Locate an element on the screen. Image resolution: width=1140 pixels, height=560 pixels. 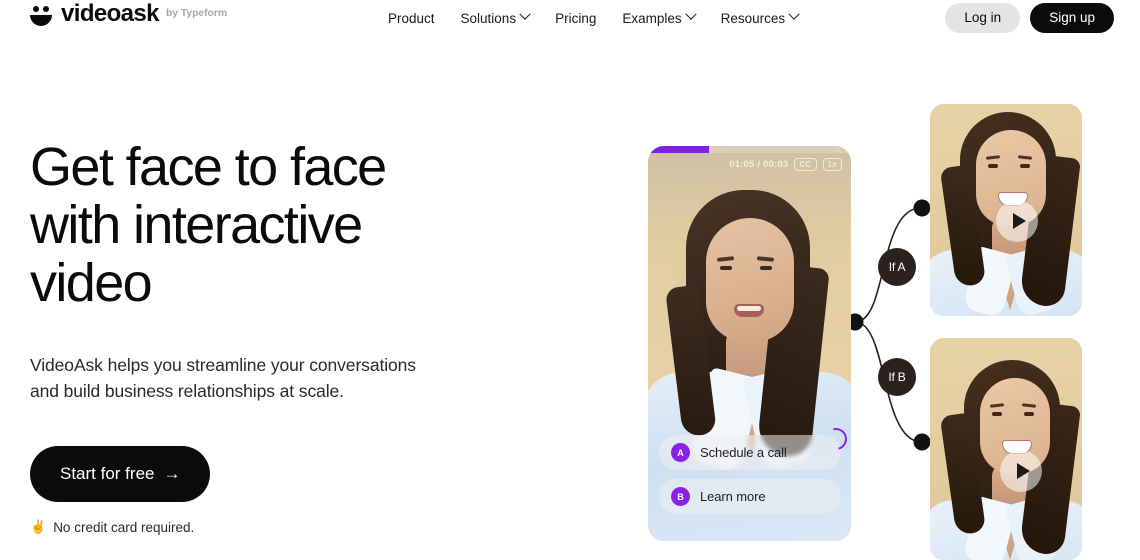
brand-logo: videoask by Typeform is located at coordinates (127, 15).